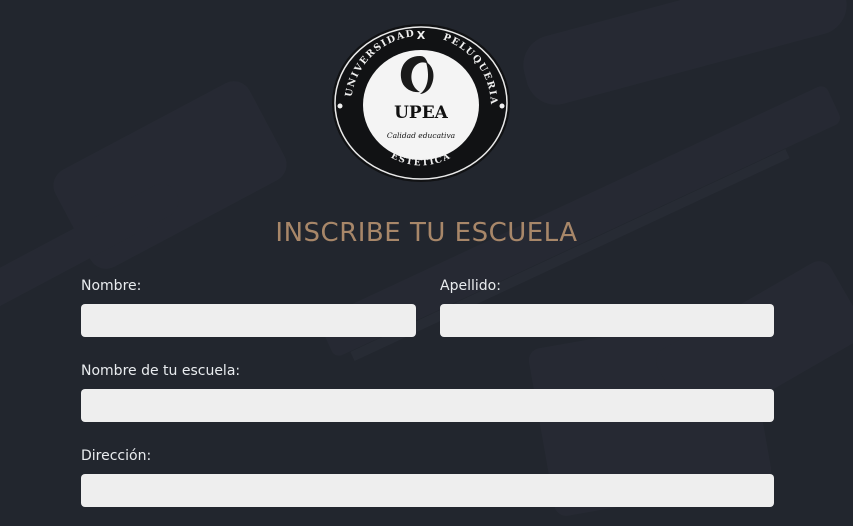 The width and height of the screenshot is (853, 526). What do you see at coordinates (607, 320) in the screenshot?
I see `apellido-input` at bounding box center [607, 320].